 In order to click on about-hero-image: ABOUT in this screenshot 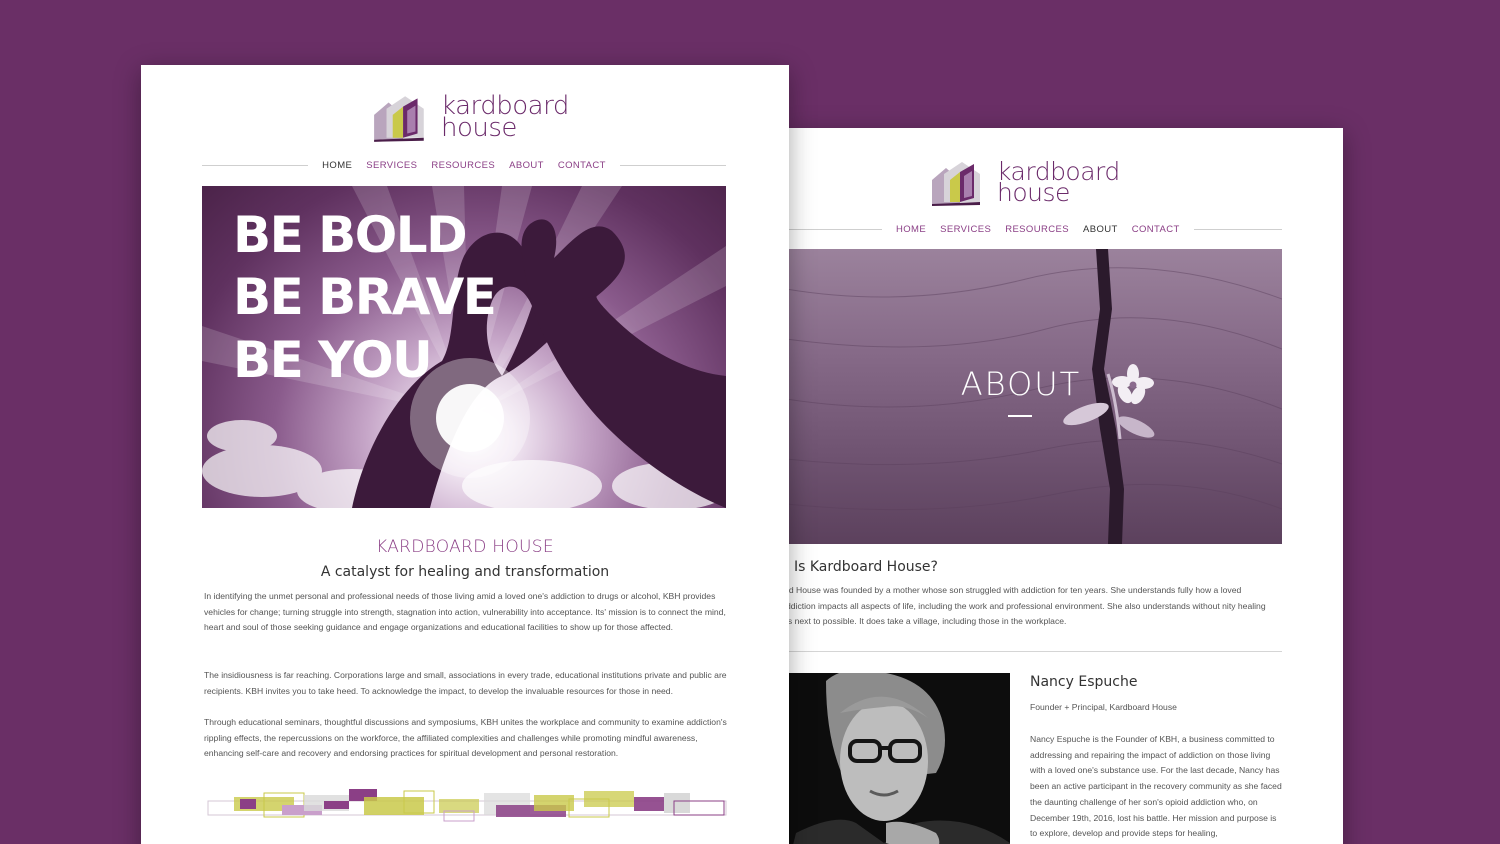, I will do `click(1034, 396)`.